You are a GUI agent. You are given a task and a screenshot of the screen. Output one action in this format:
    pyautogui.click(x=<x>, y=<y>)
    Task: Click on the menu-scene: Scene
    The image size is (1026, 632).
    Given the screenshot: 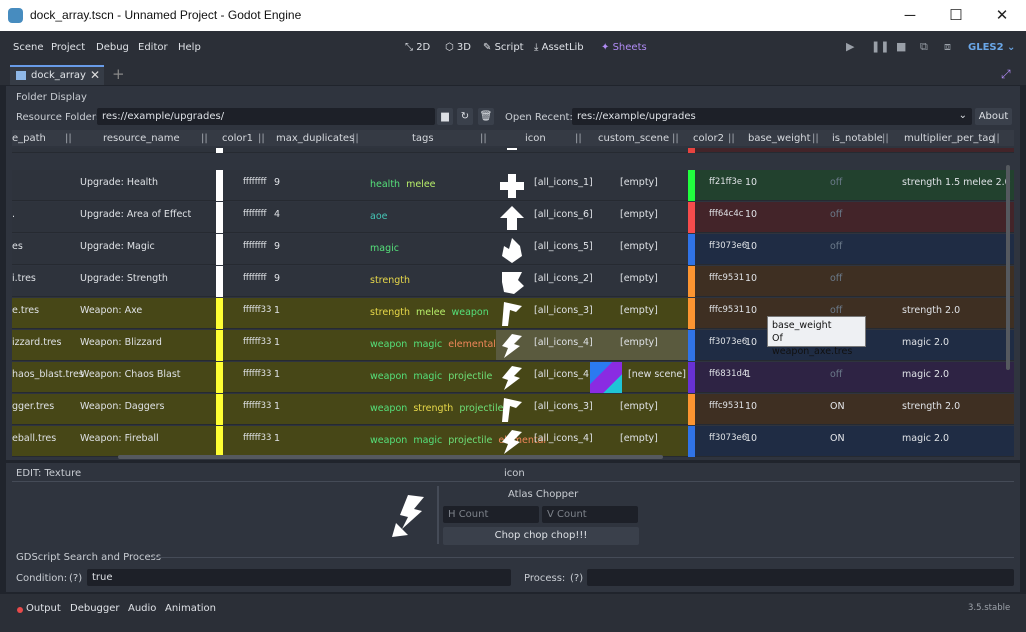 What is the action you would take?
    pyautogui.click(x=28, y=47)
    